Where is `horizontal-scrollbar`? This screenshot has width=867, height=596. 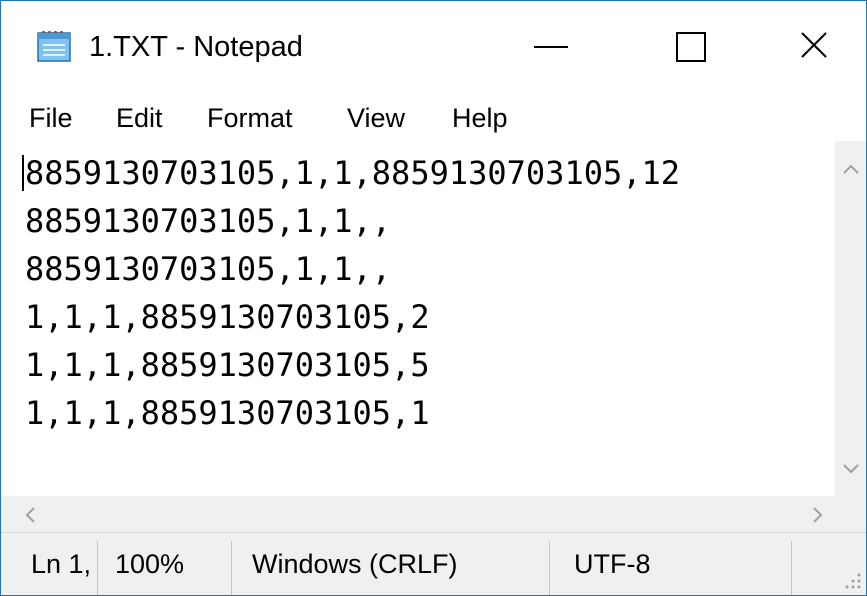
horizontal-scrollbar is located at coordinates (418, 514).